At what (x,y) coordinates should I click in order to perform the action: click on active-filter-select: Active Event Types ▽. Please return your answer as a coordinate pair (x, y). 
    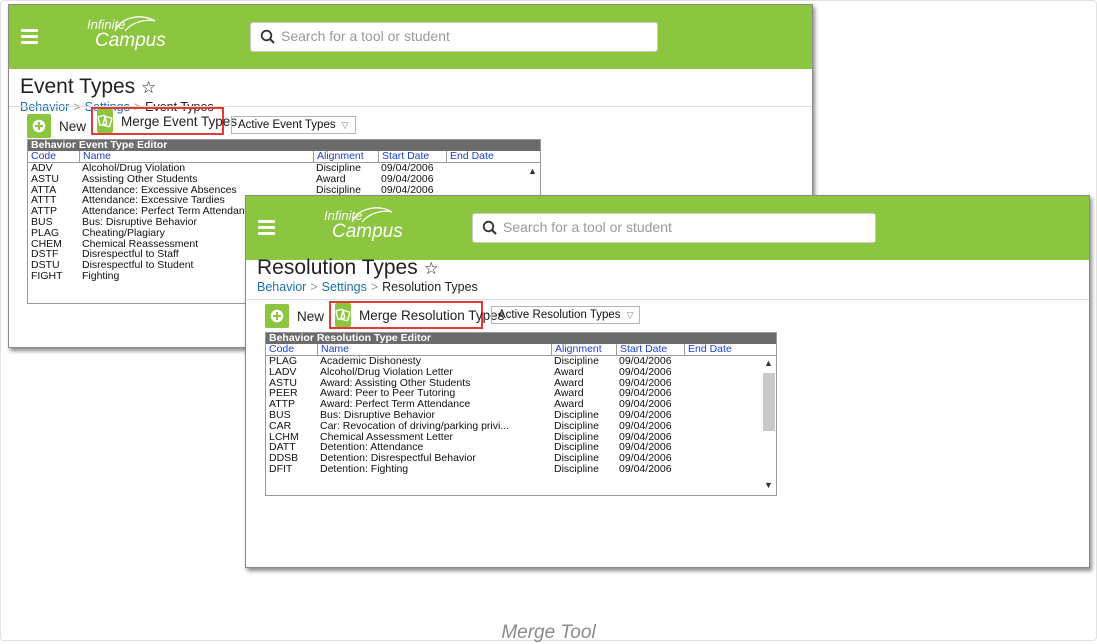
    Looking at the image, I should click on (293, 125).